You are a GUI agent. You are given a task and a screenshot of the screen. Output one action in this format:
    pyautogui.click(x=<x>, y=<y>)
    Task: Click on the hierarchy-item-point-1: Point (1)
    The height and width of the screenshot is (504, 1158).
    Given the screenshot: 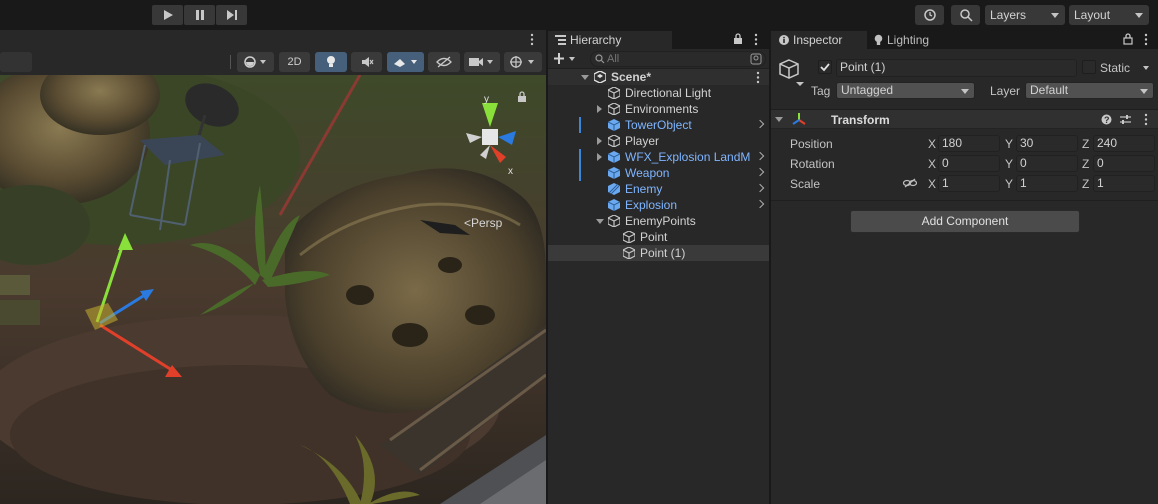 What is the action you would take?
    pyautogui.click(x=658, y=253)
    